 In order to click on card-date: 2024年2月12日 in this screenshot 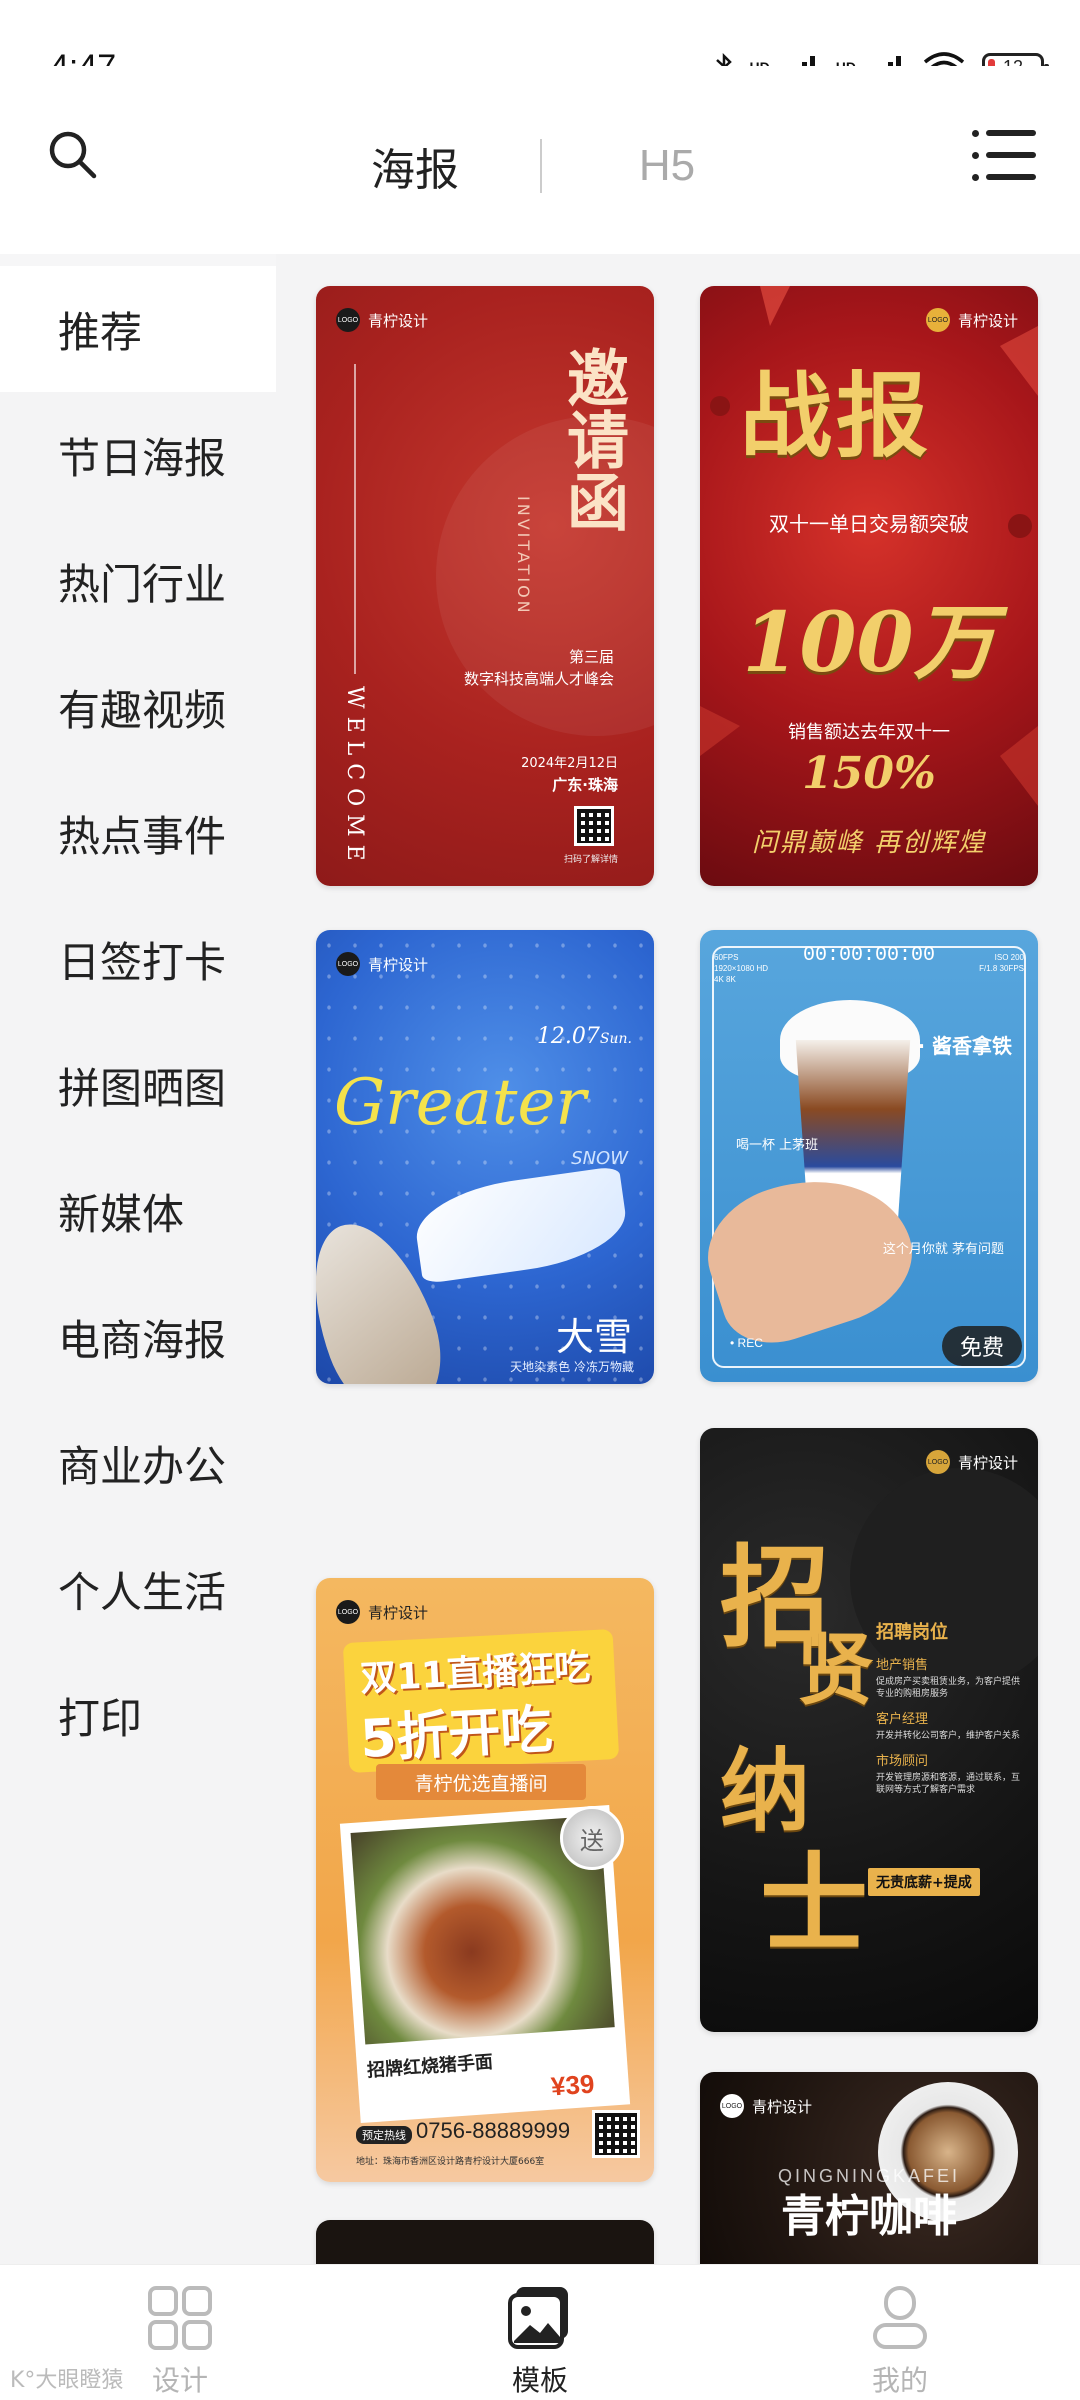, I will do `click(569, 763)`.